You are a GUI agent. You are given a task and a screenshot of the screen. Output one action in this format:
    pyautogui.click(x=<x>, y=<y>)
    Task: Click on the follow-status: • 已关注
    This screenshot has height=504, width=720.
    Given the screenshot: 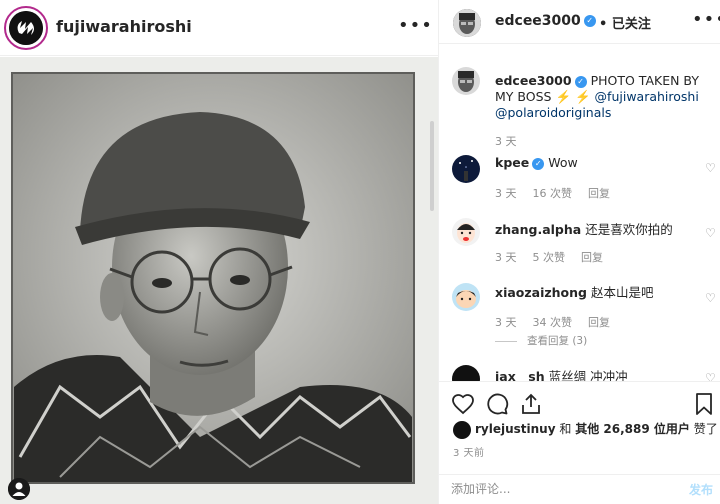 What is the action you would take?
    pyautogui.click(x=625, y=22)
    